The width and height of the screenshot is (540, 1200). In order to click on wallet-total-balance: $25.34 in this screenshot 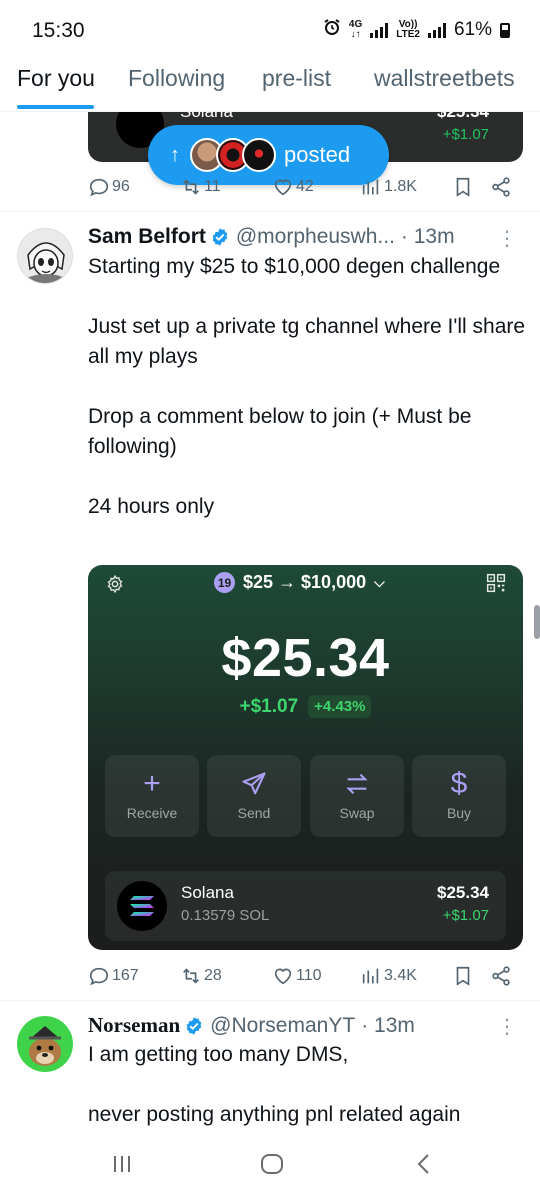, I will do `click(305, 658)`.